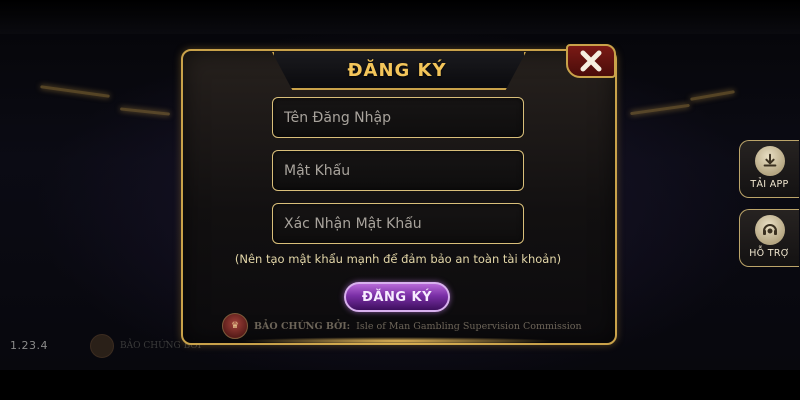 This screenshot has width=800, height=400. Describe the element at coordinates (769, 253) in the screenshot. I see `support-label: HỖ TRỢ` at that location.